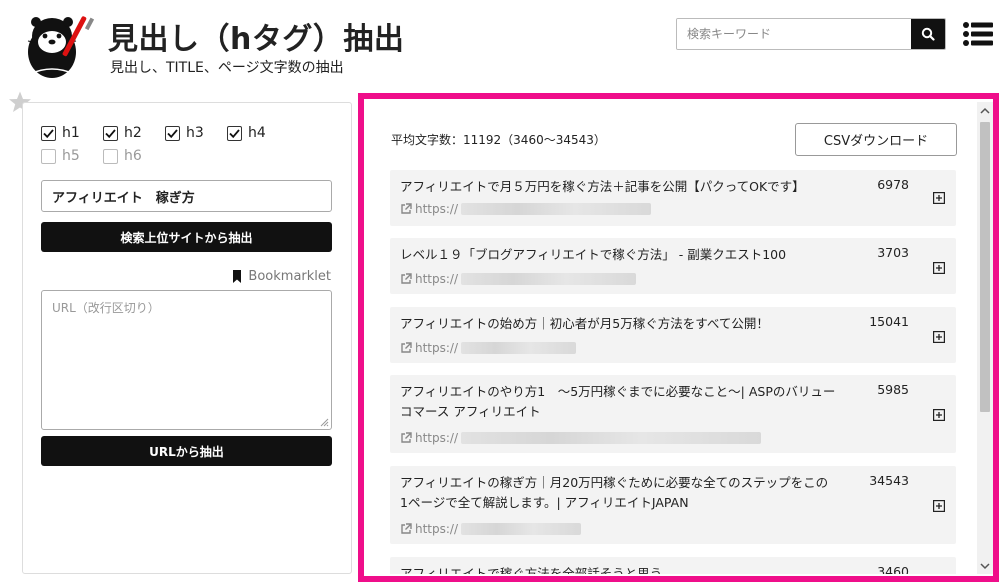  I want to click on checkbox-label: h4, so click(257, 133).